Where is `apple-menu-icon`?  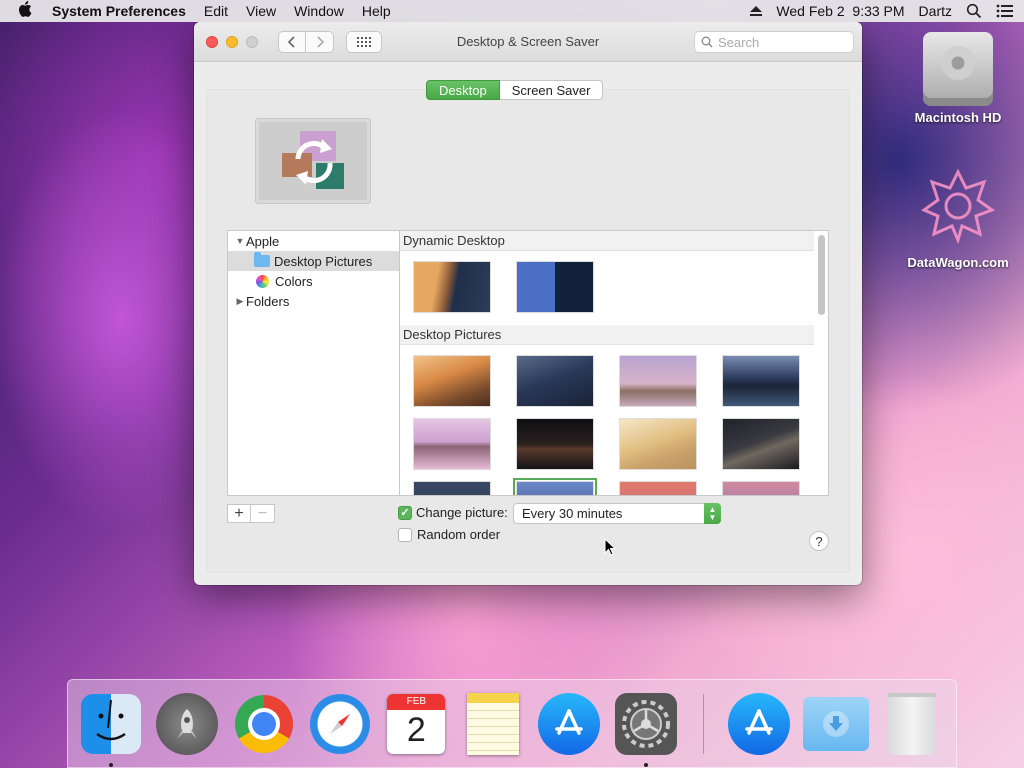 apple-menu-icon is located at coordinates (28, 11).